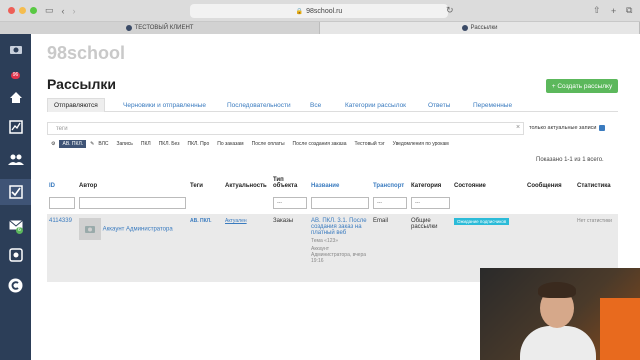 The height and width of the screenshot is (360, 640). I want to click on col-tags: Теги, so click(196, 186).